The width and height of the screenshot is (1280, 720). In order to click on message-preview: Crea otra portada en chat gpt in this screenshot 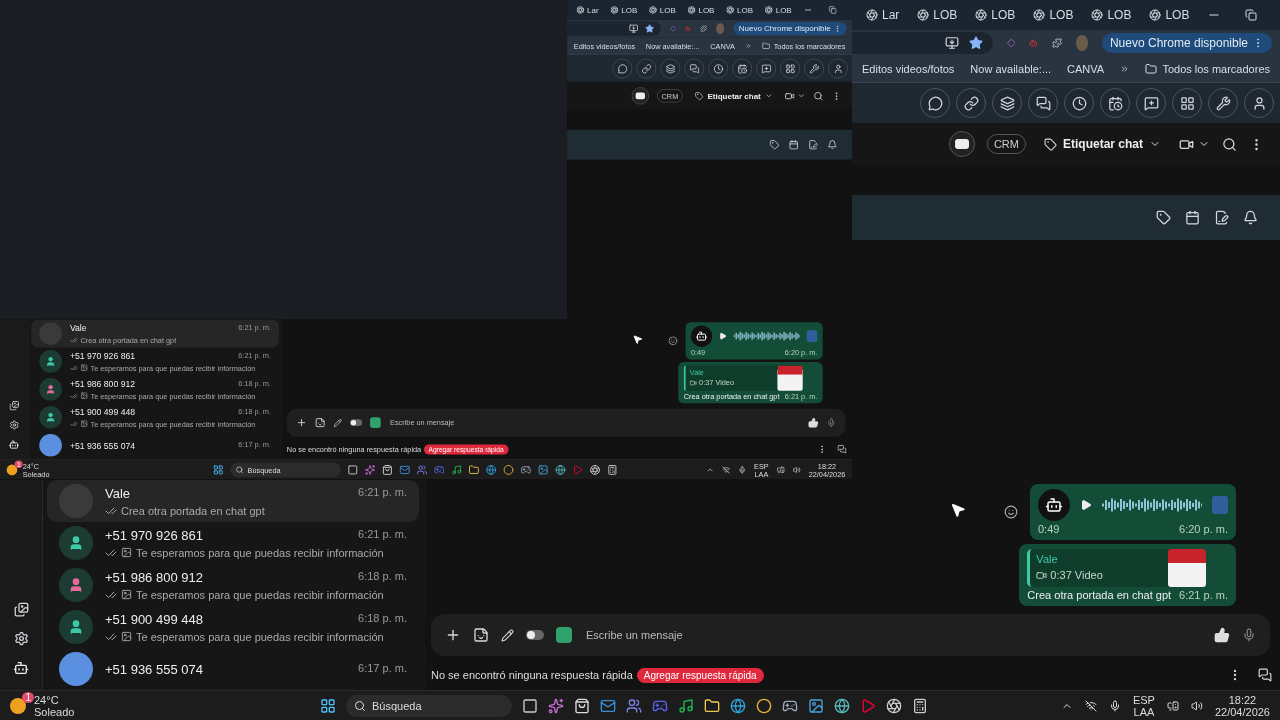, I will do `click(193, 510)`.